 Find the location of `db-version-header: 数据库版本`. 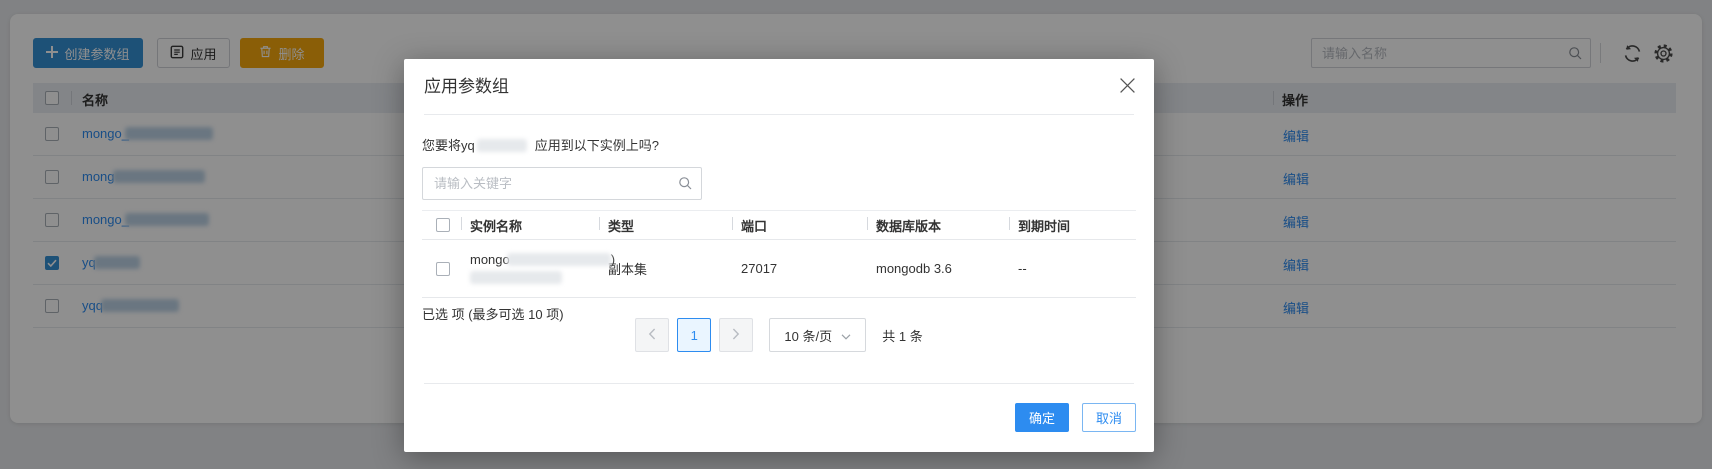

db-version-header: 数据库版本 is located at coordinates (942, 225).